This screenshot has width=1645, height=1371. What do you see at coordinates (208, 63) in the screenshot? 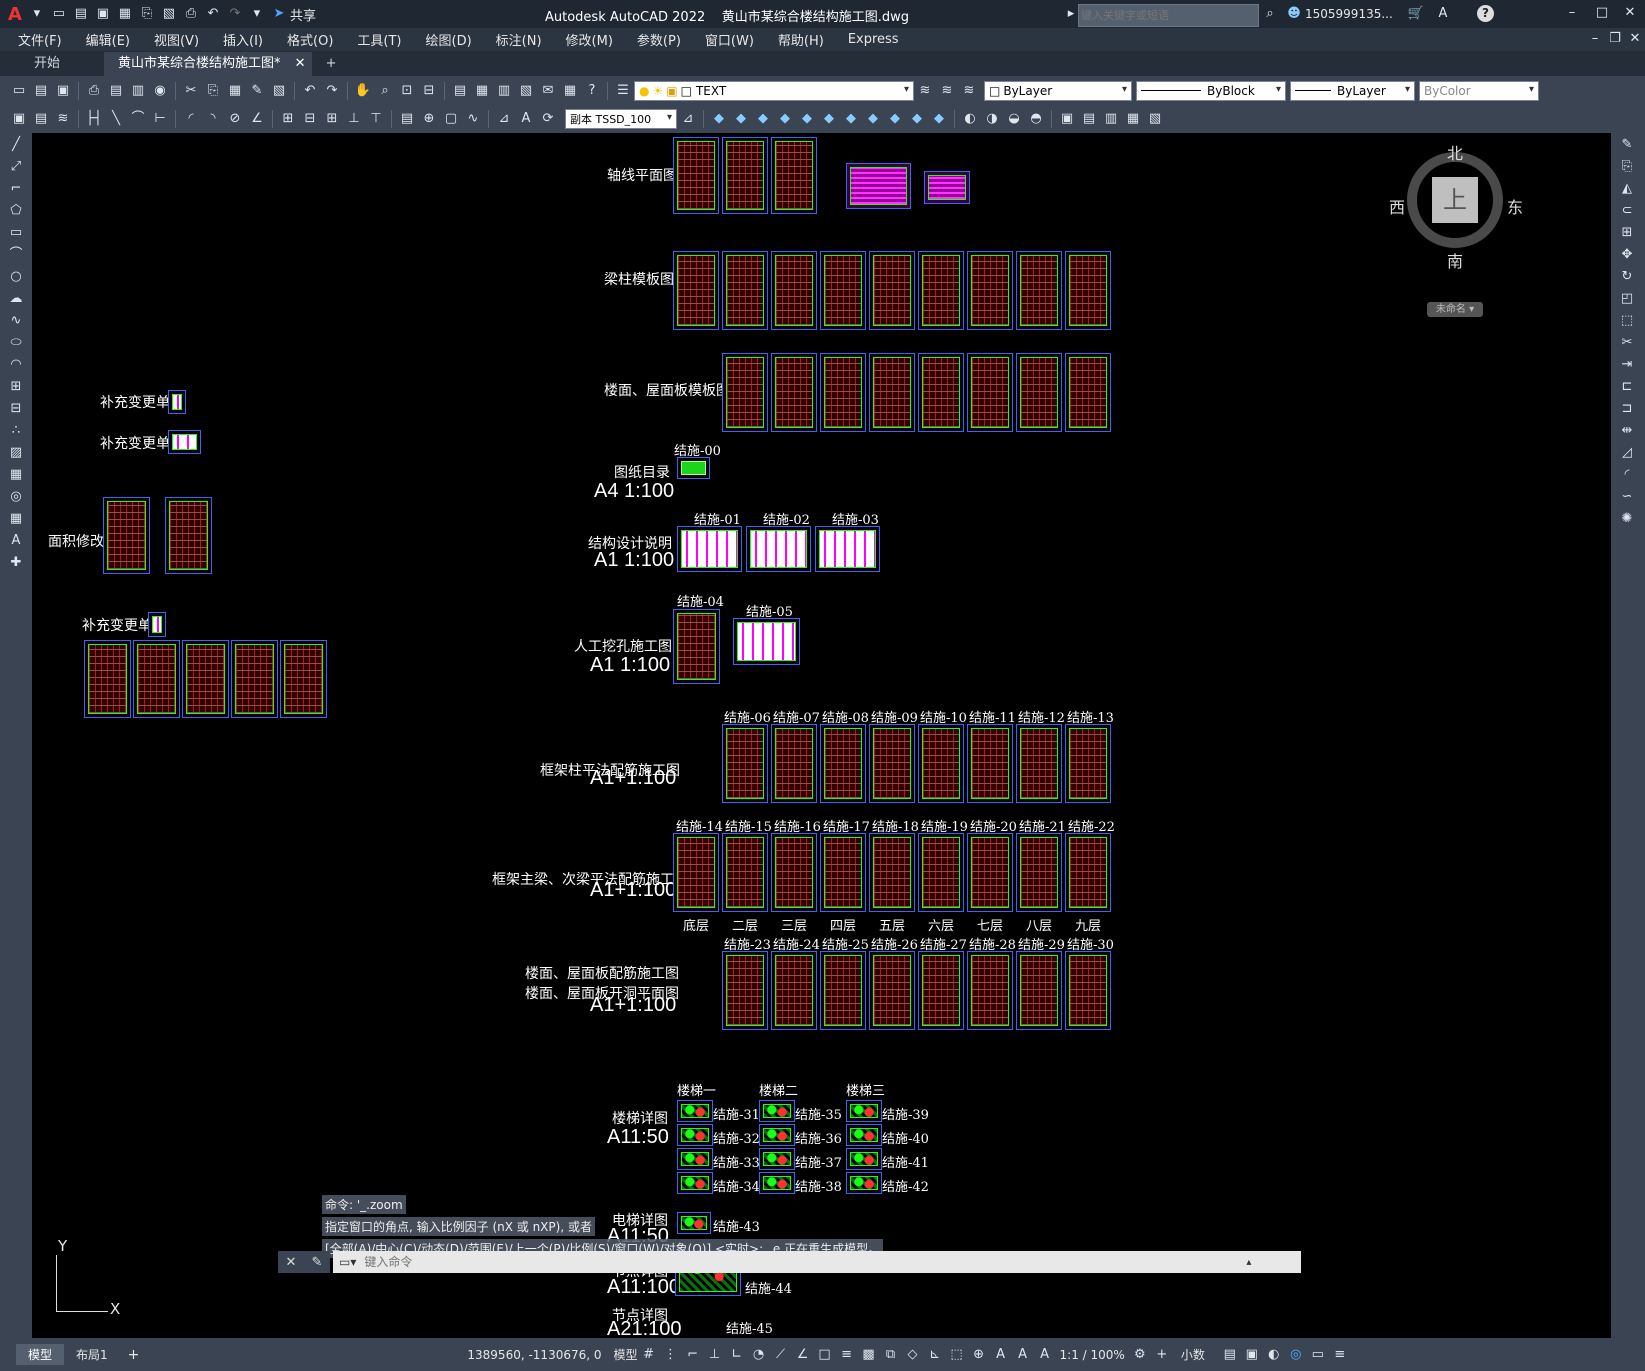
I see `tab-drawing: 黄山市某综合楼结构施工图* ✕` at bounding box center [208, 63].